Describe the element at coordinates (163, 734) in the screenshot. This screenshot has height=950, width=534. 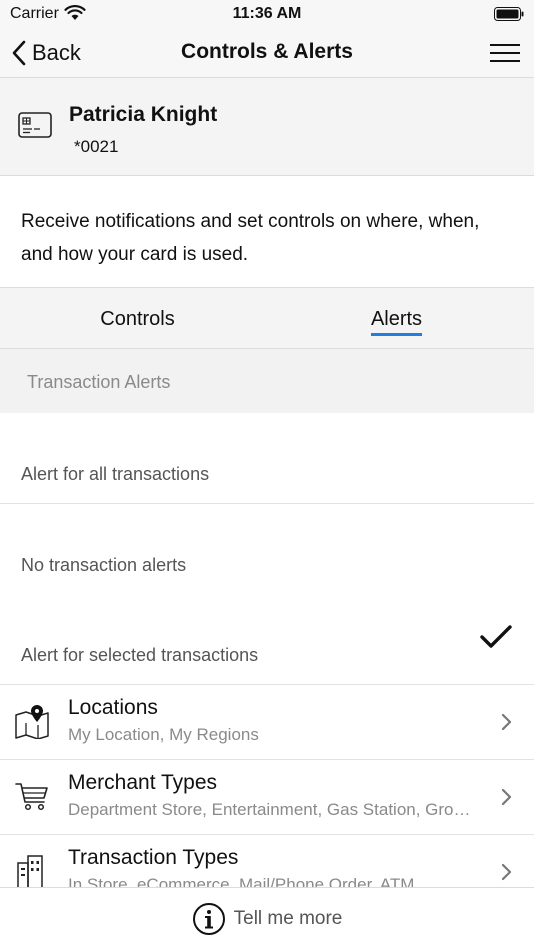
I see `row-subtitle: My Location, My Regions` at that location.